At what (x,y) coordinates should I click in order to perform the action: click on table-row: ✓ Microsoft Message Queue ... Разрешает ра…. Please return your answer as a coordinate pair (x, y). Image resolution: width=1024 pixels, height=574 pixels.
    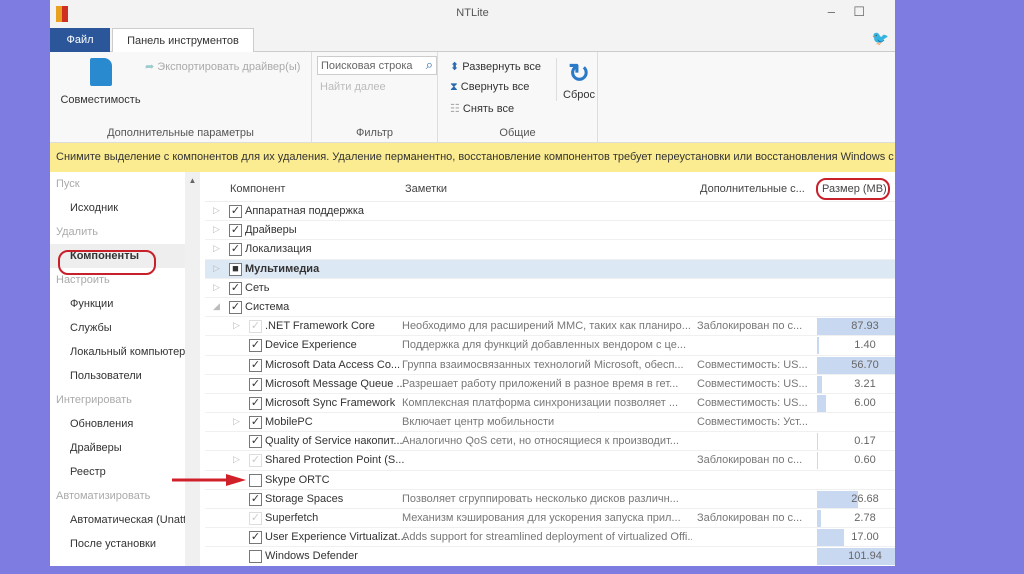
    Looking at the image, I should click on (550, 384).